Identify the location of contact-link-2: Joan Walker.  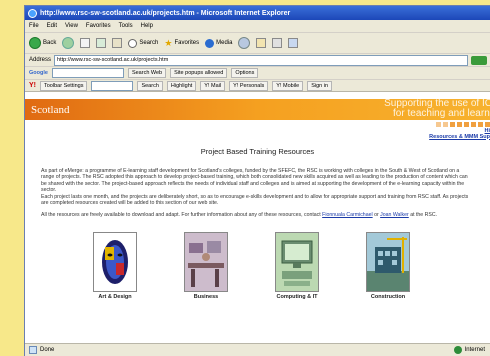
(394, 215).